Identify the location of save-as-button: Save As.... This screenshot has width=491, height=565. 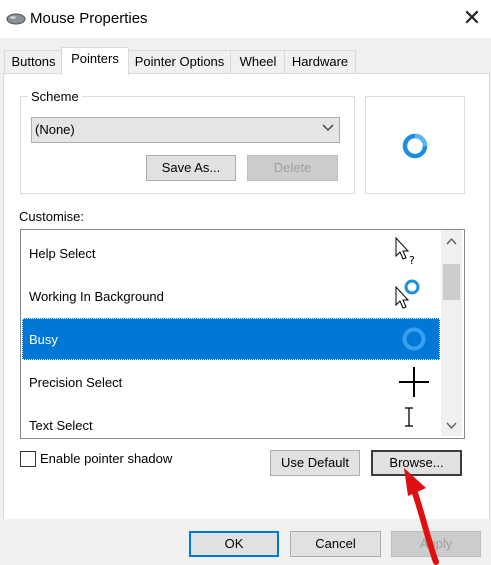
(191, 168).